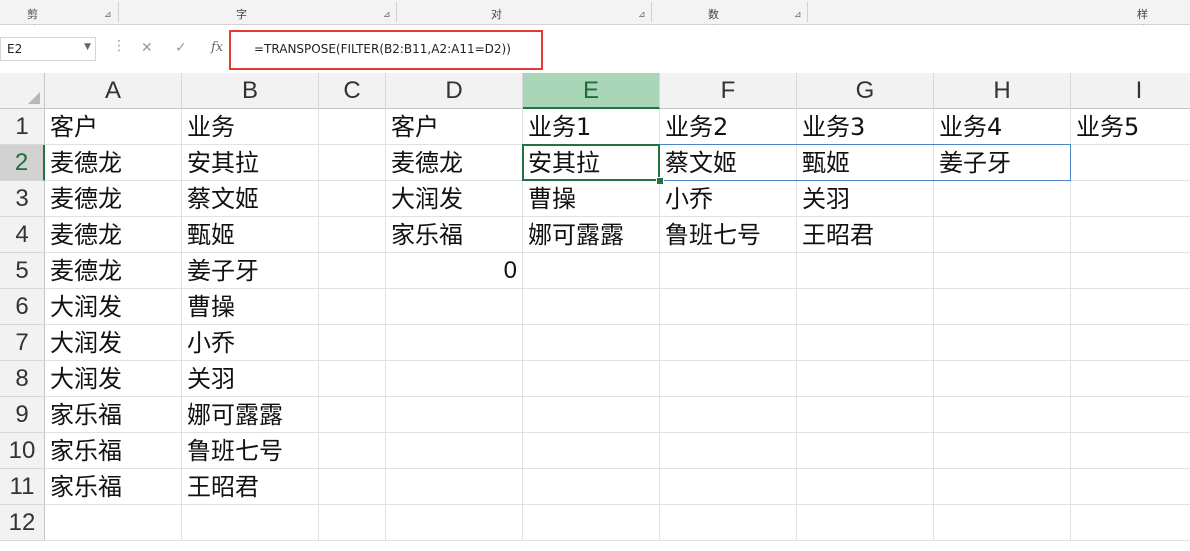 This screenshot has height=551, width=1190. What do you see at coordinates (22, 307) in the screenshot?
I see `row-header-6: 6` at bounding box center [22, 307].